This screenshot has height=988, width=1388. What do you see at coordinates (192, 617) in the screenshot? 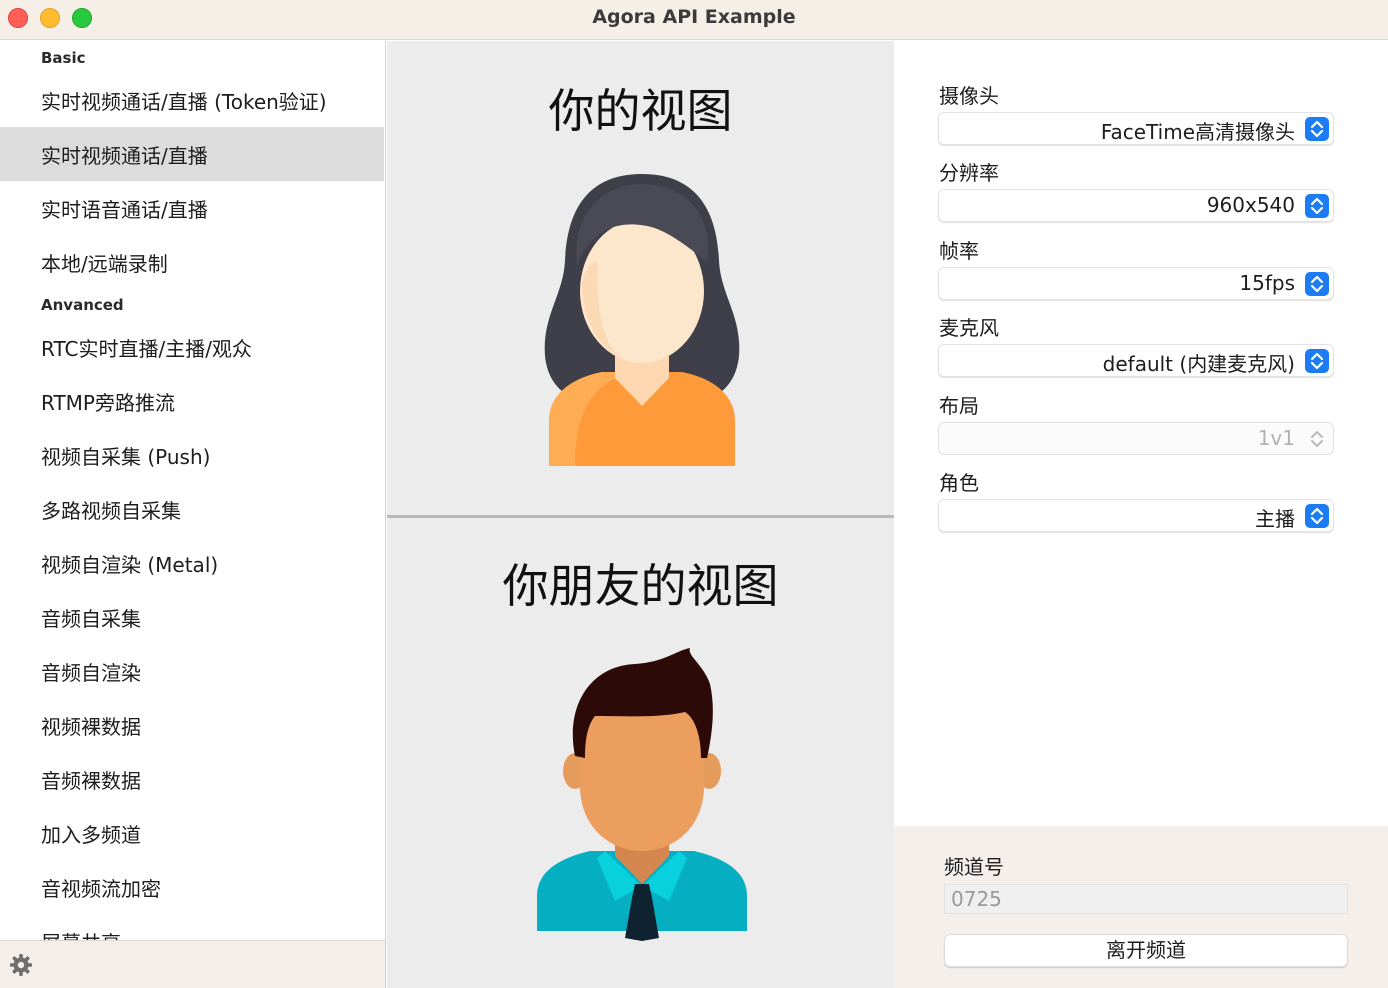
I see `sidebar-item-audio-capture: 音频自采集` at bounding box center [192, 617].